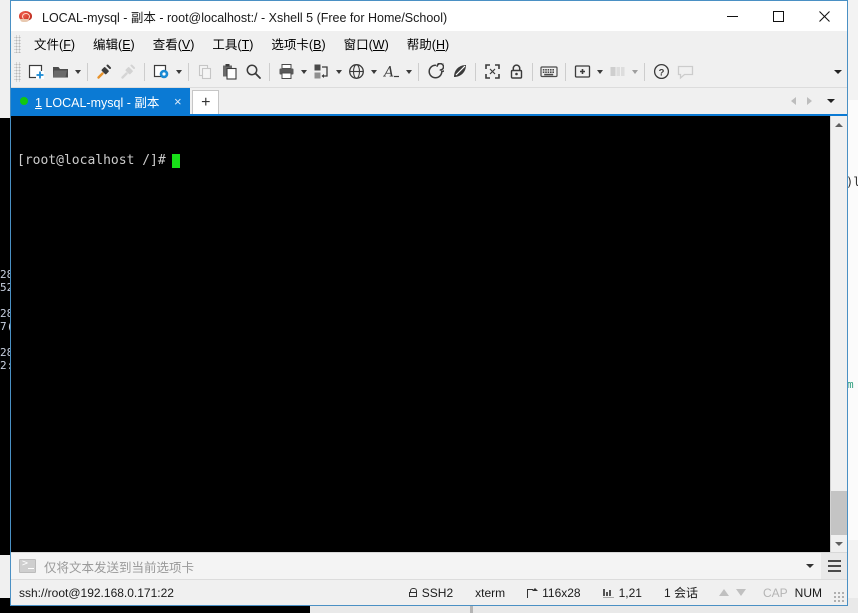 Image resolution: width=858 pixels, height=613 pixels. I want to click on chat-icon, so click(685, 72).